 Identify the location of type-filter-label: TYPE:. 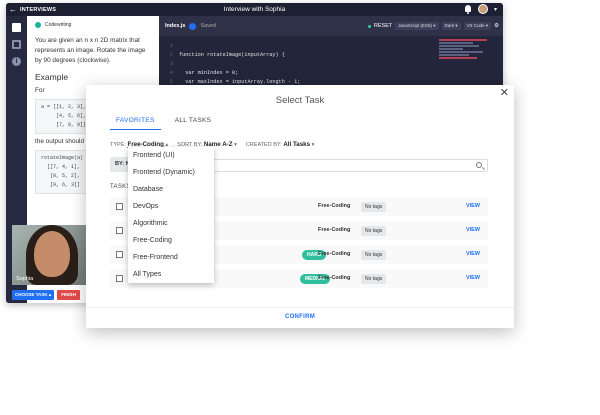
(118, 145).